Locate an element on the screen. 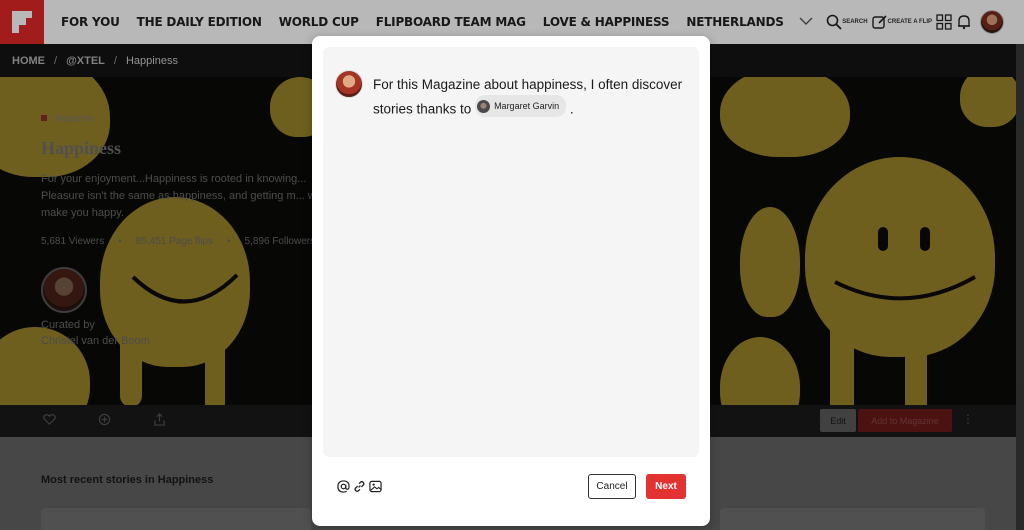  mention-avatar is located at coordinates (484, 106).